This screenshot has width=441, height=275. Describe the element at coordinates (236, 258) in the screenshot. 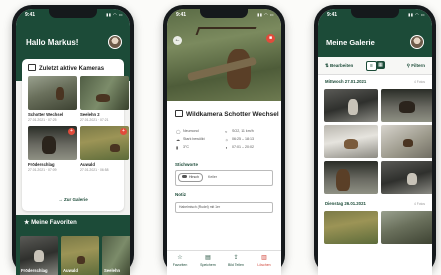

I see `share-icon: ⇪` at that location.